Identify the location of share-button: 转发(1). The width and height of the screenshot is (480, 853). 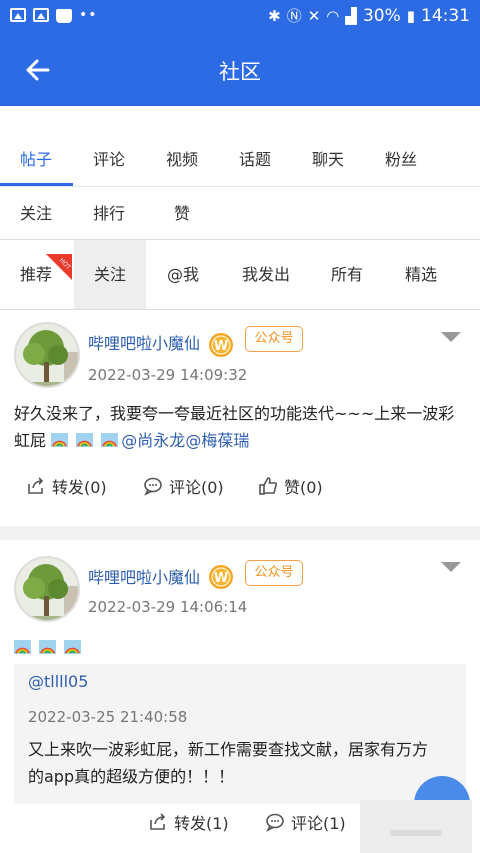
(188, 822).